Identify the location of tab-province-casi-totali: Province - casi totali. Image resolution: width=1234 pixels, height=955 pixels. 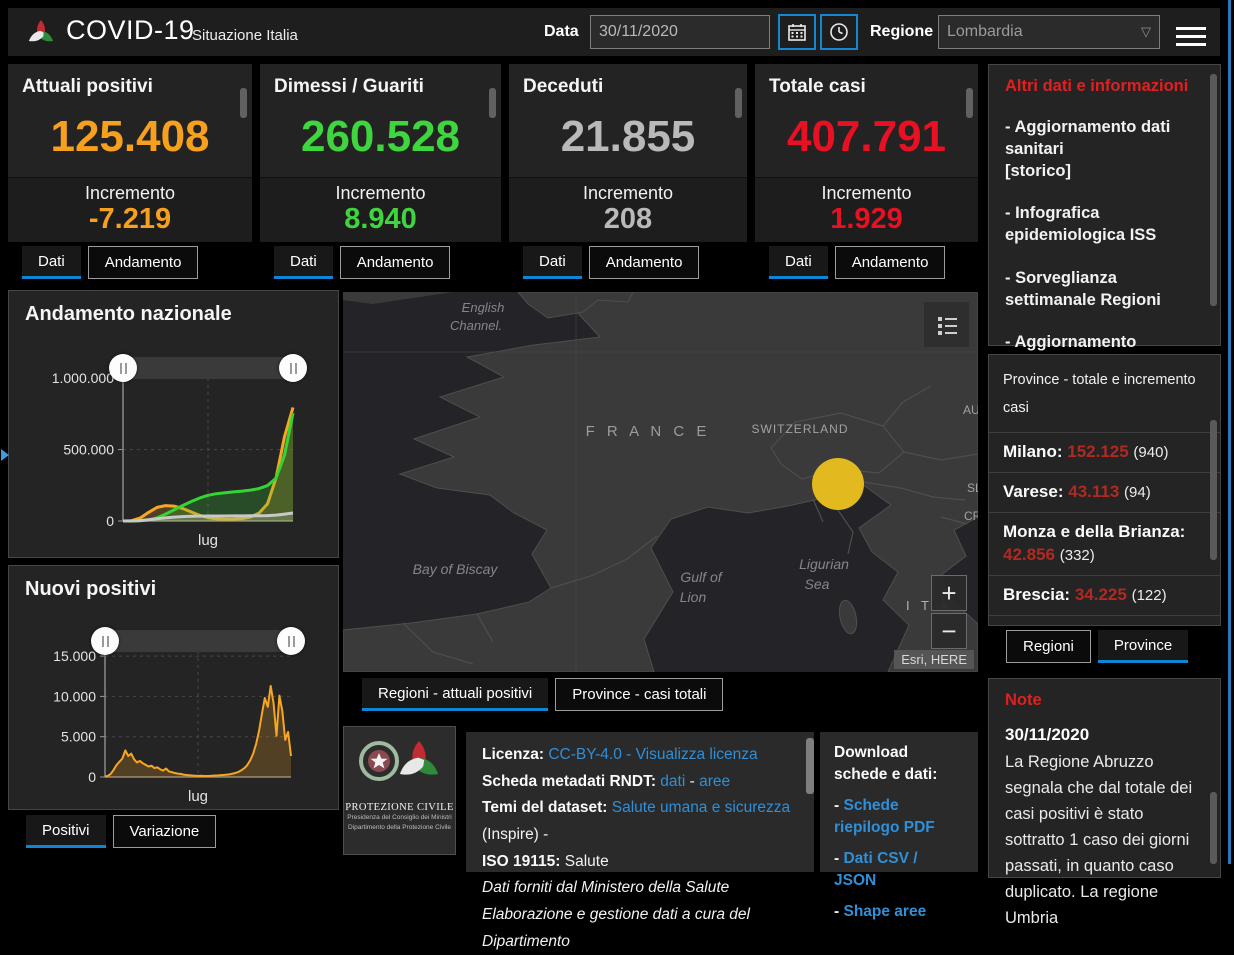
(639, 694).